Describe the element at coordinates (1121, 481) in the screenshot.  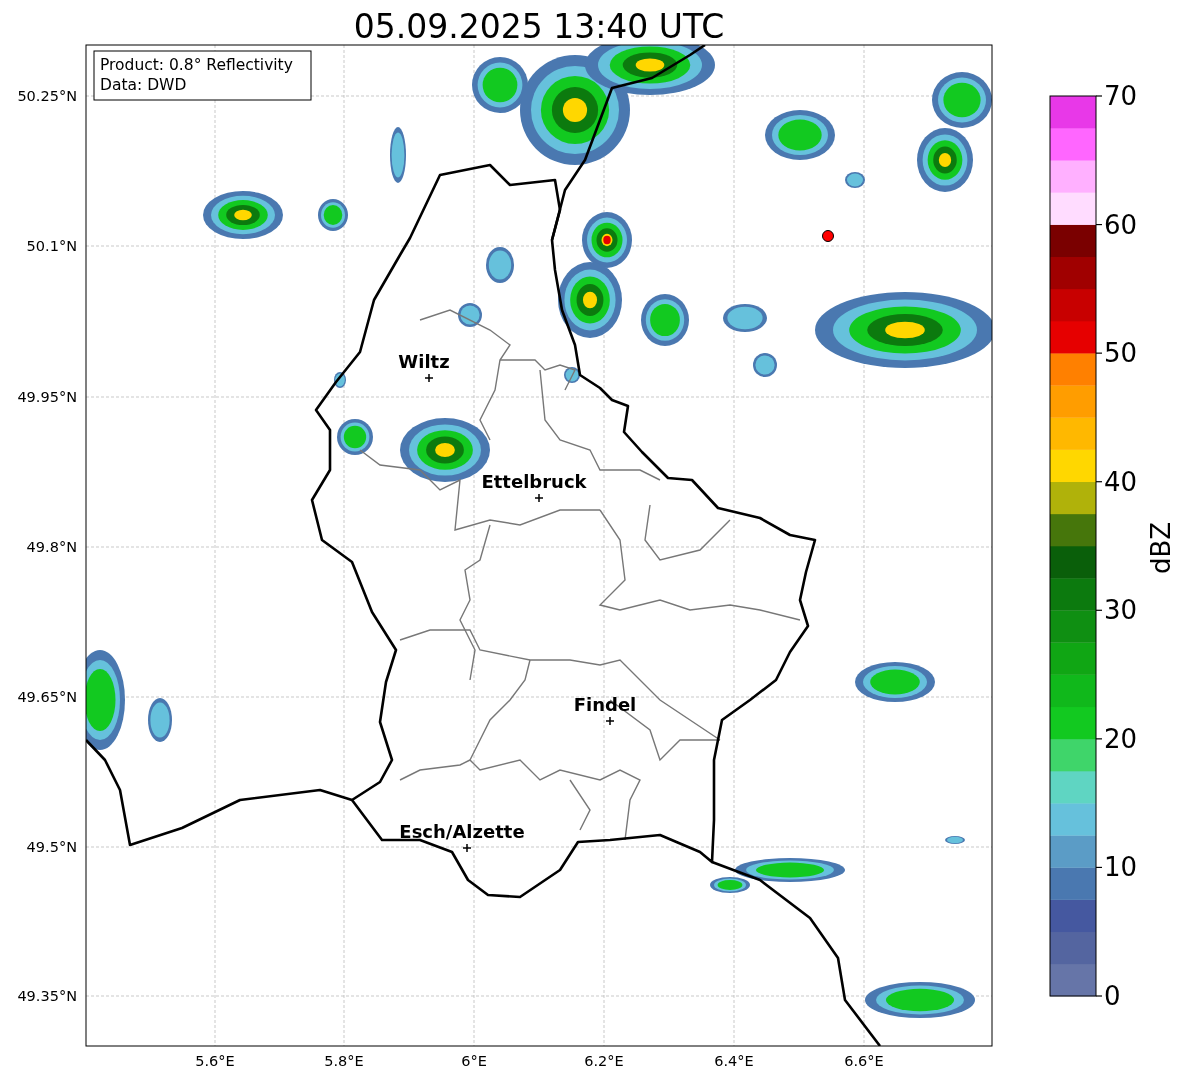
I see `colorbar-tick-label: 40` at that location.